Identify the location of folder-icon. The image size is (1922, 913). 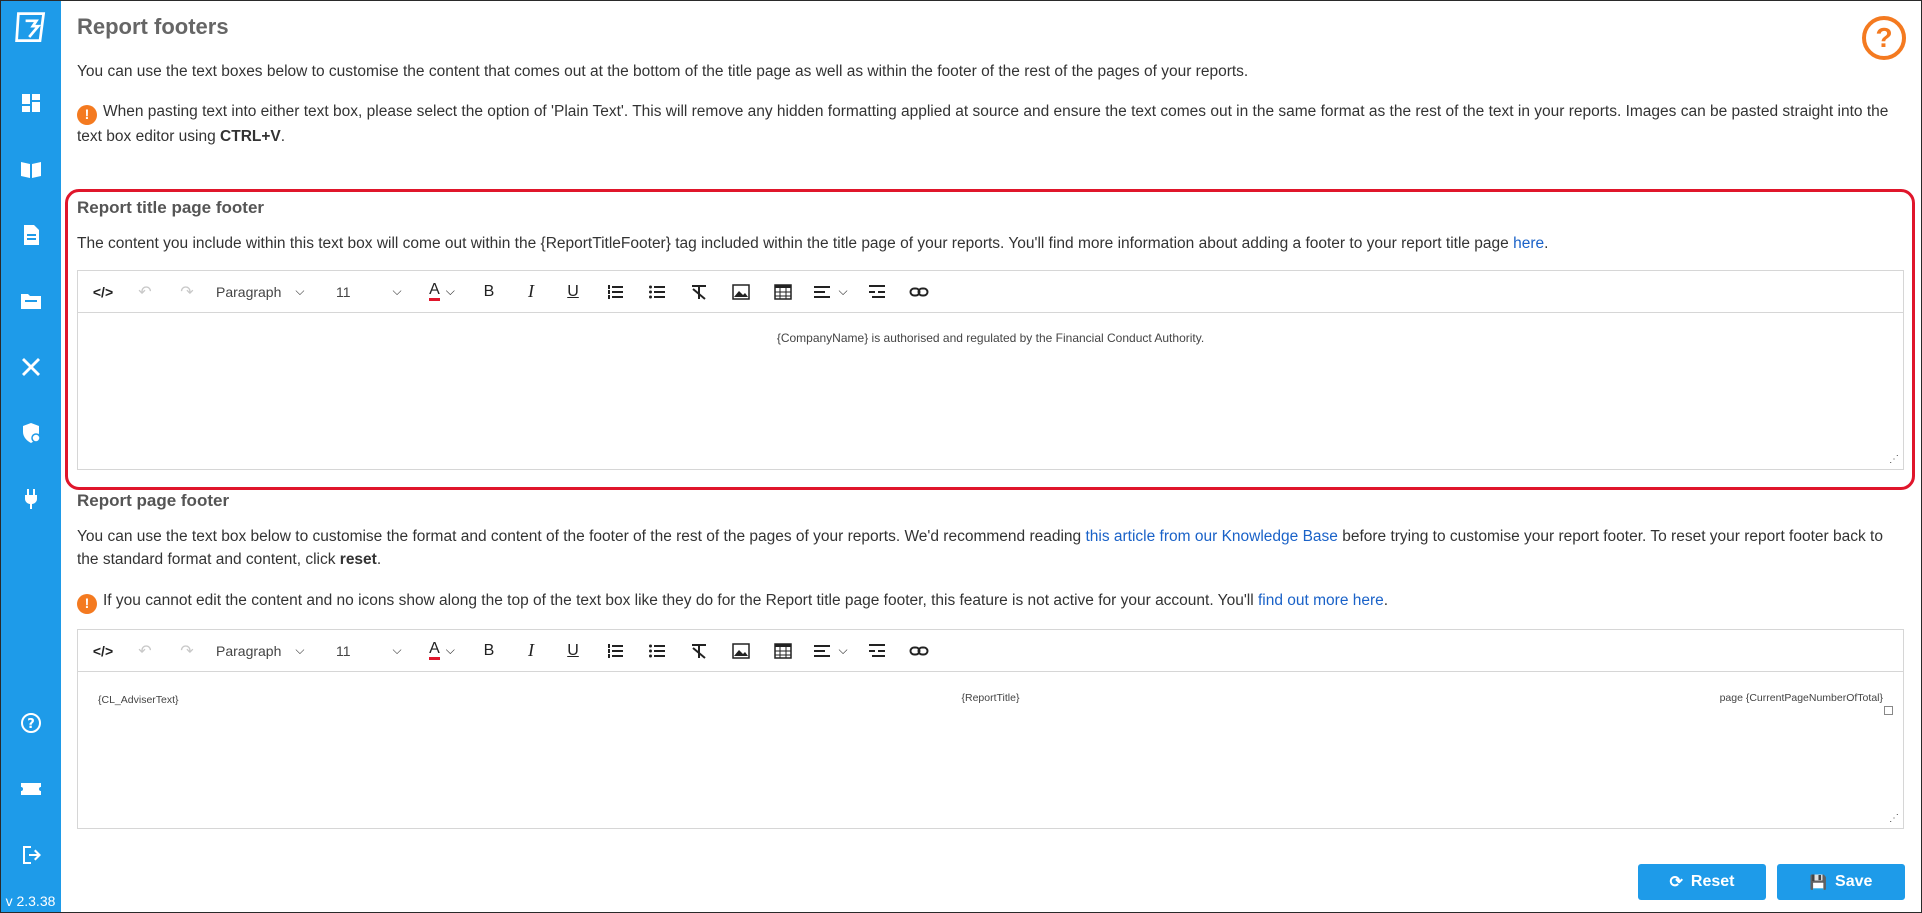
(30, 301).